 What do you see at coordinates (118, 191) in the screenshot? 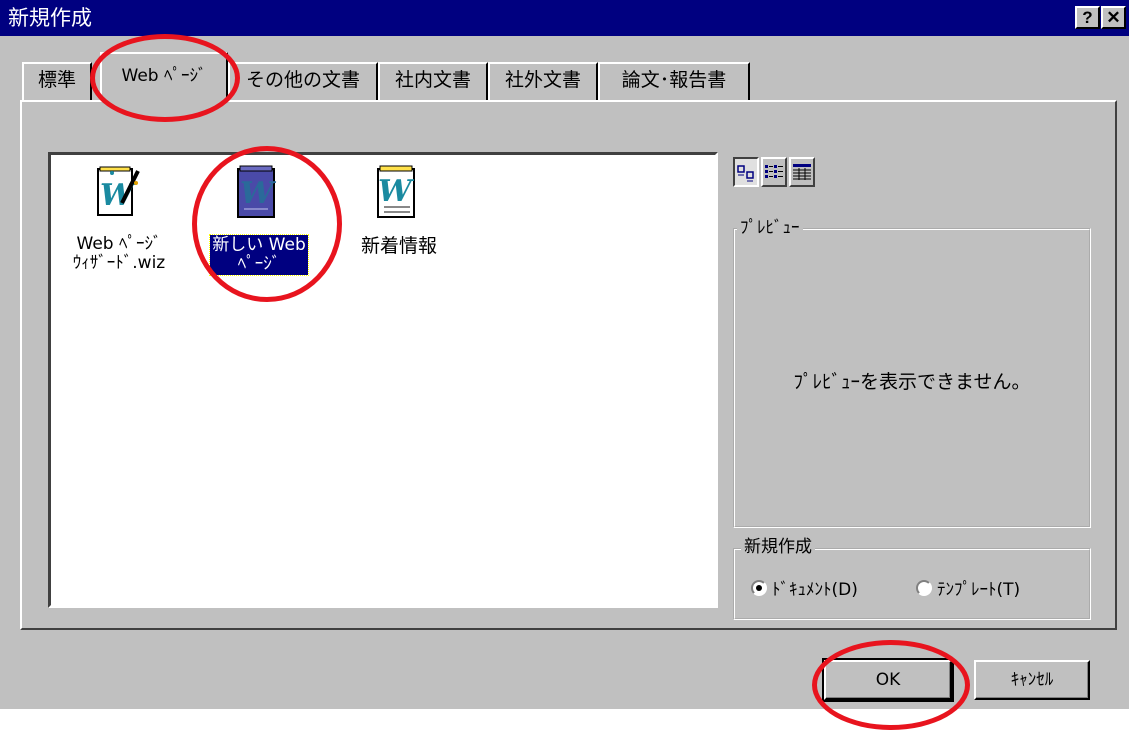
I see `wizard-document-icon: W` at bounding box center [118, 191].